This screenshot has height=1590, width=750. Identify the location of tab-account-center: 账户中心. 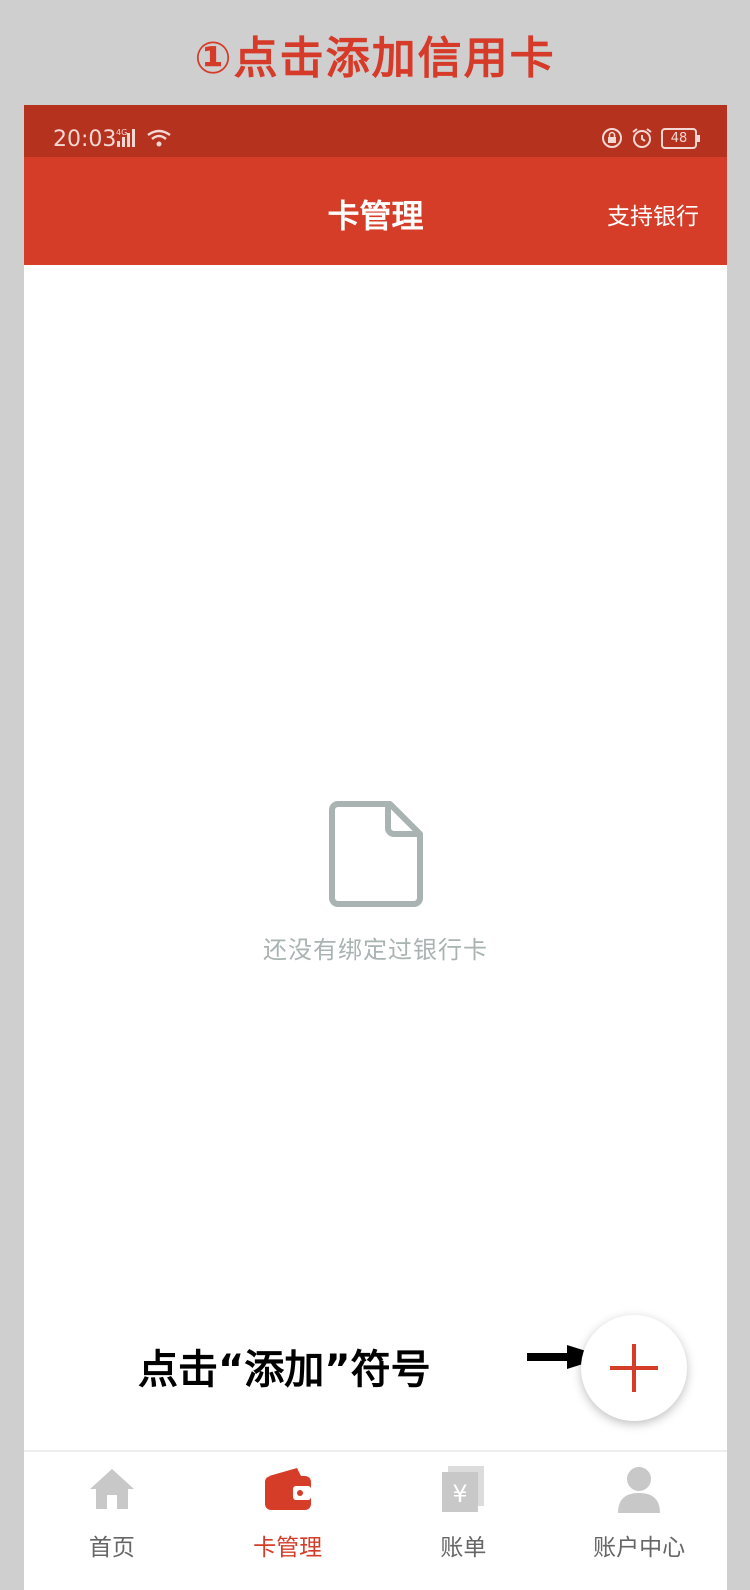
(639, 1521).